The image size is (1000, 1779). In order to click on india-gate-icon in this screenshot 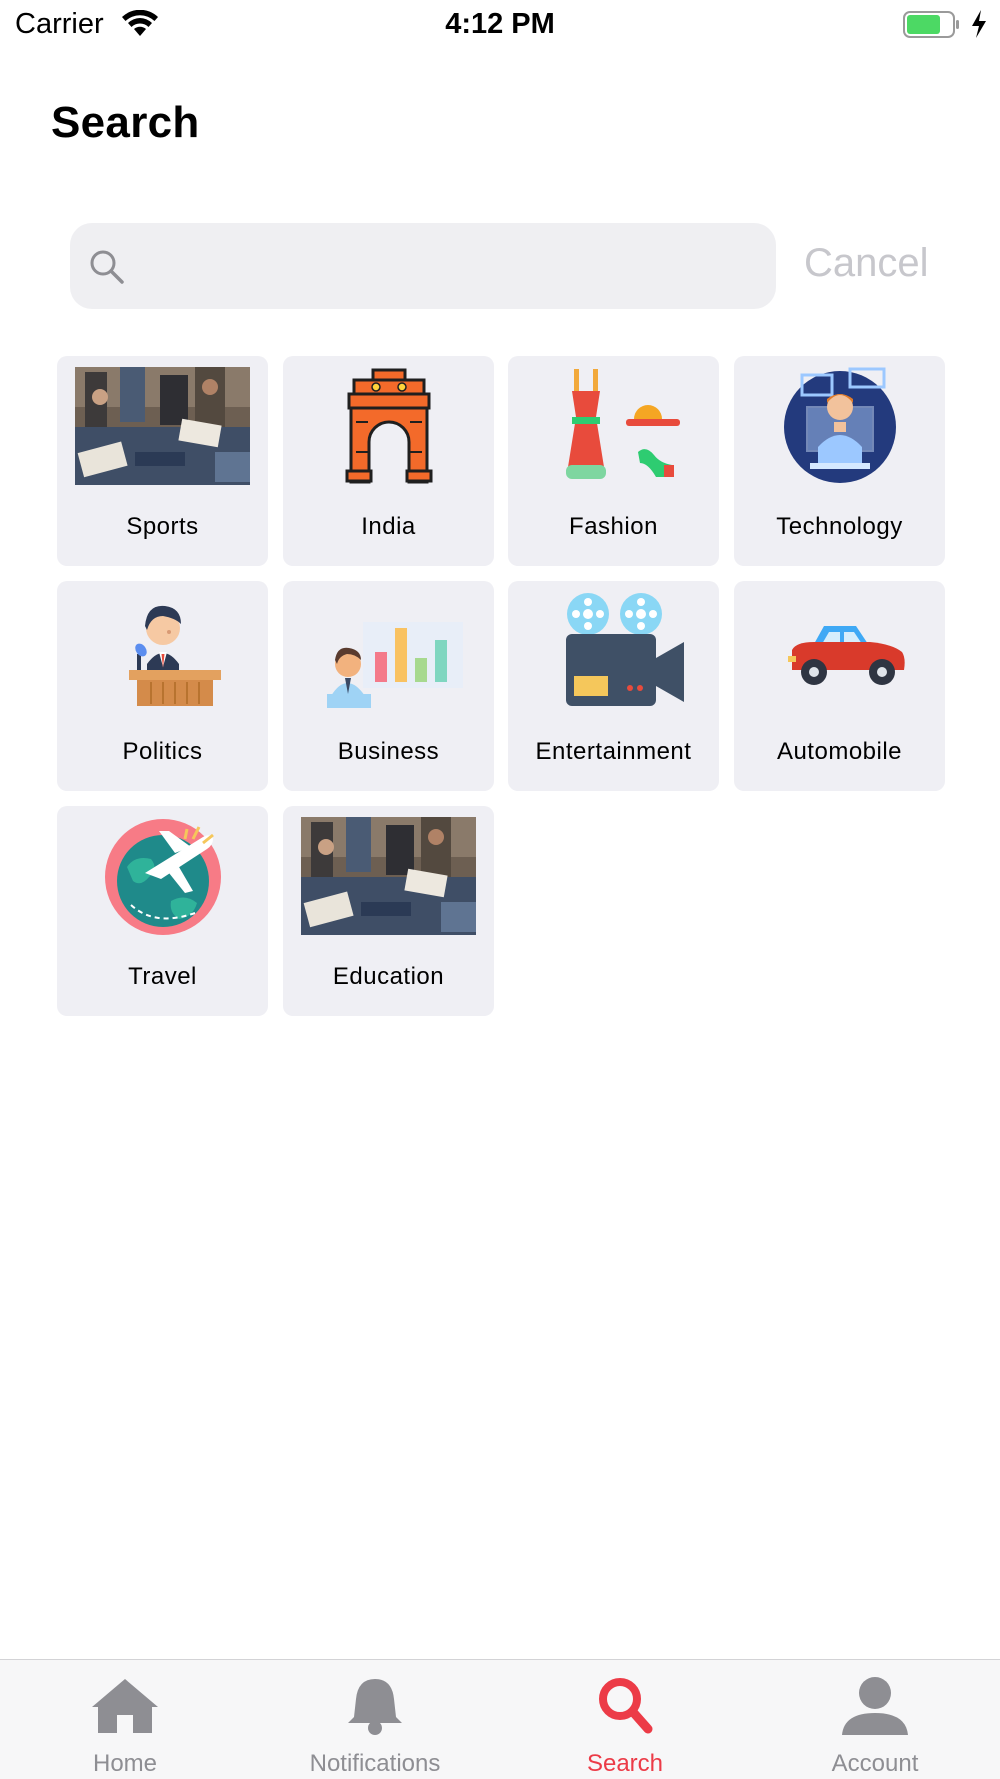, I will do `click(389, 426)`.